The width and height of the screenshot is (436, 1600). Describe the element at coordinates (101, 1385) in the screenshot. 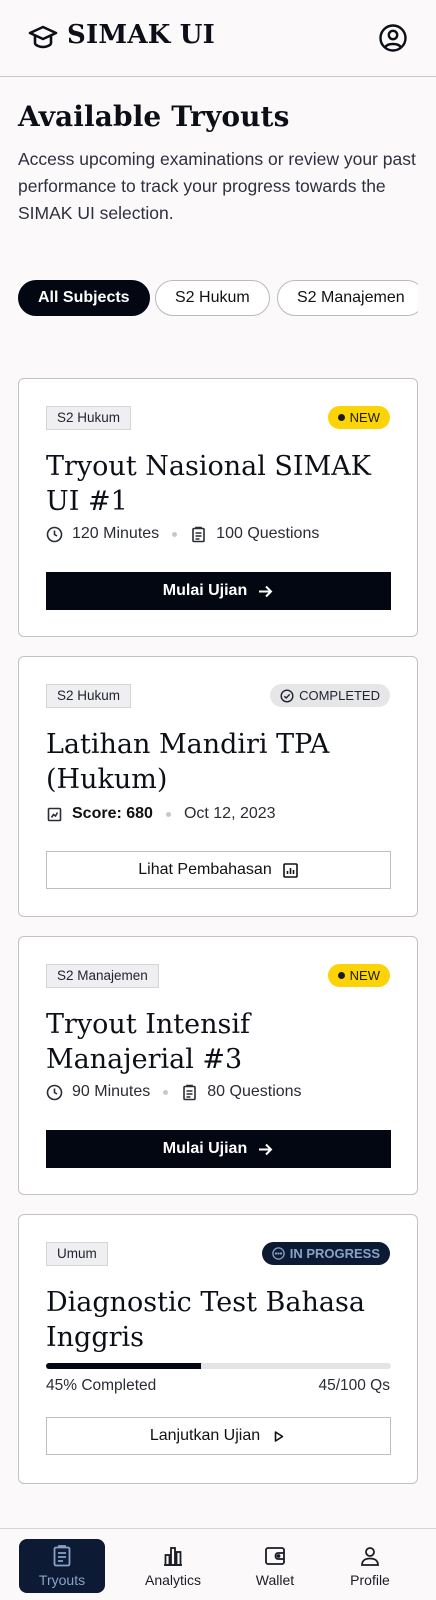

I see `progress-label: 45% Completed` at that location.